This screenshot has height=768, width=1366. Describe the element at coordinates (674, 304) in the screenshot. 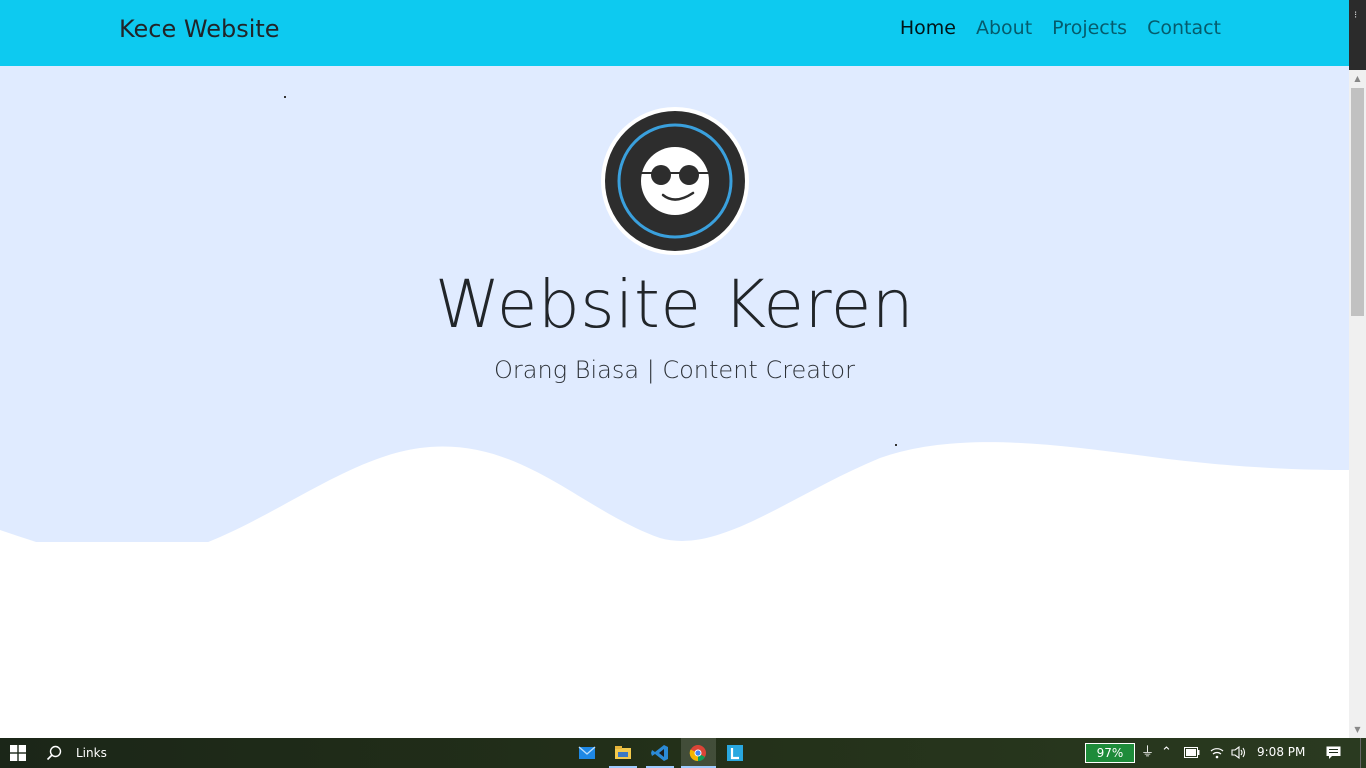

I see `hero-title: Website Keren` at that location.